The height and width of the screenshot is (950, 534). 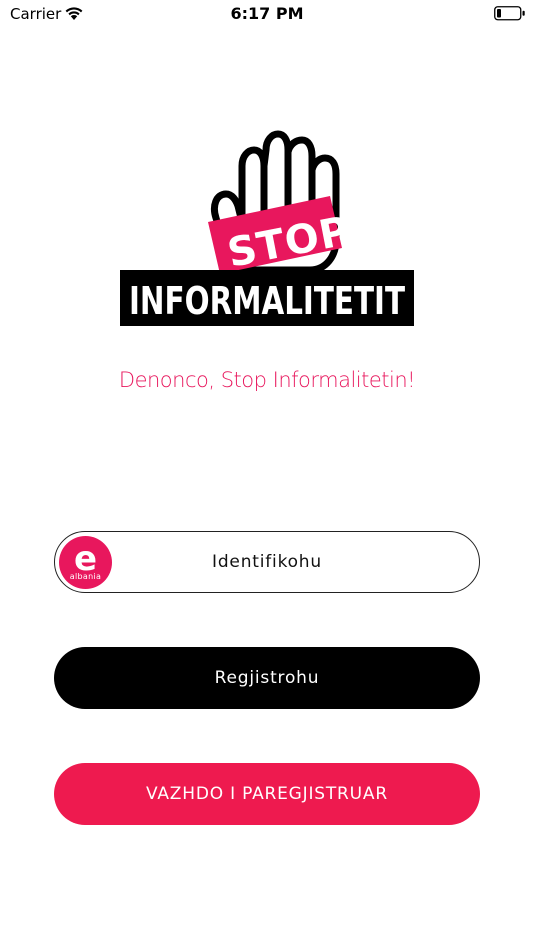 I want to click on battery-icon, so click(x=509, y=13).